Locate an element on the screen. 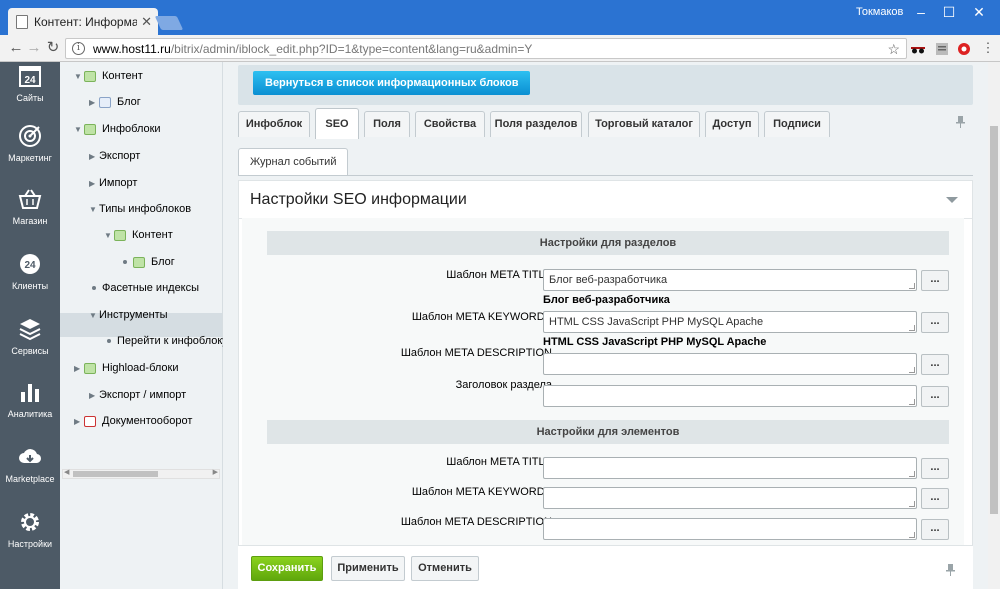  tab-event-log: Журнал событий is located at coordinates (293, 162).